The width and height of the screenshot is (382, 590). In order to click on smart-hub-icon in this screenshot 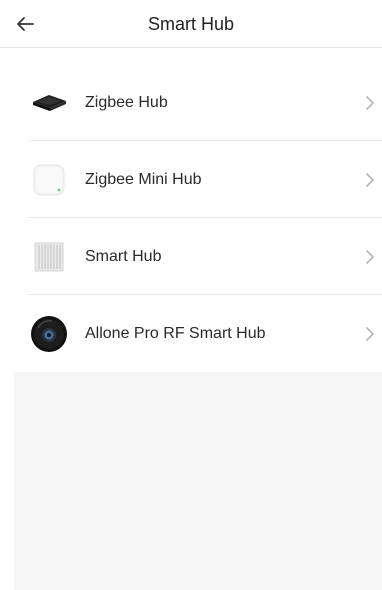, I will do `click(49, 257)`.